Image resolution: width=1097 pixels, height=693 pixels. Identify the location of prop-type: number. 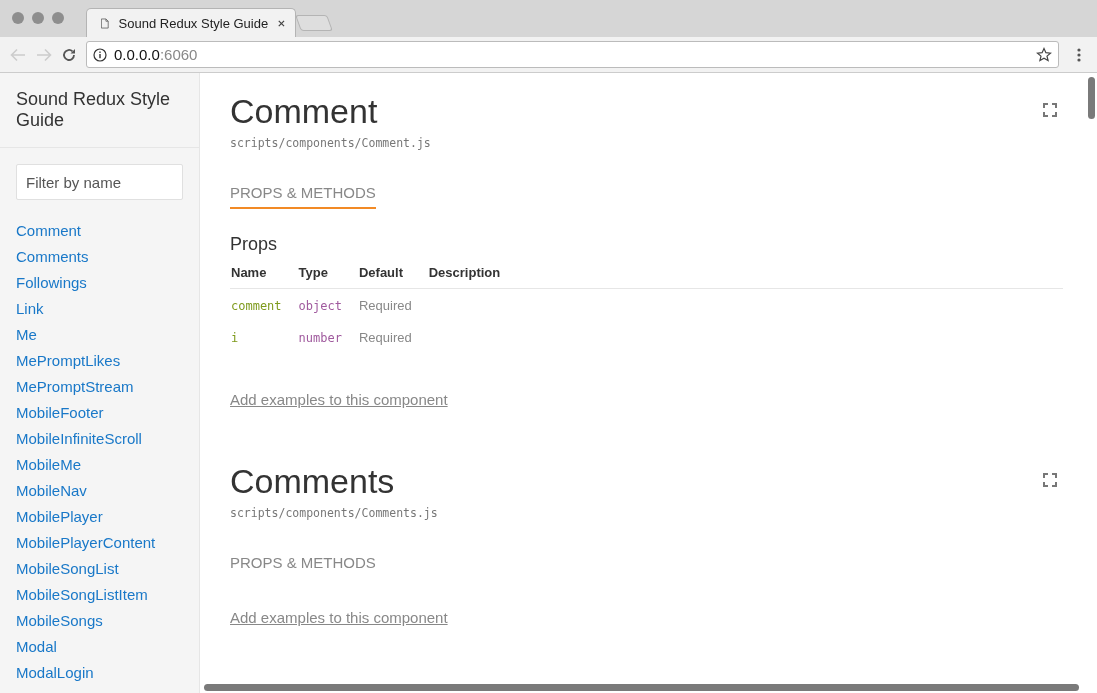
(320, 338).